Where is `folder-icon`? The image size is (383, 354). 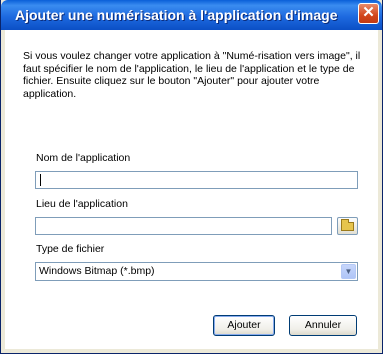 folder-icon is located at coordinates (347, 225).